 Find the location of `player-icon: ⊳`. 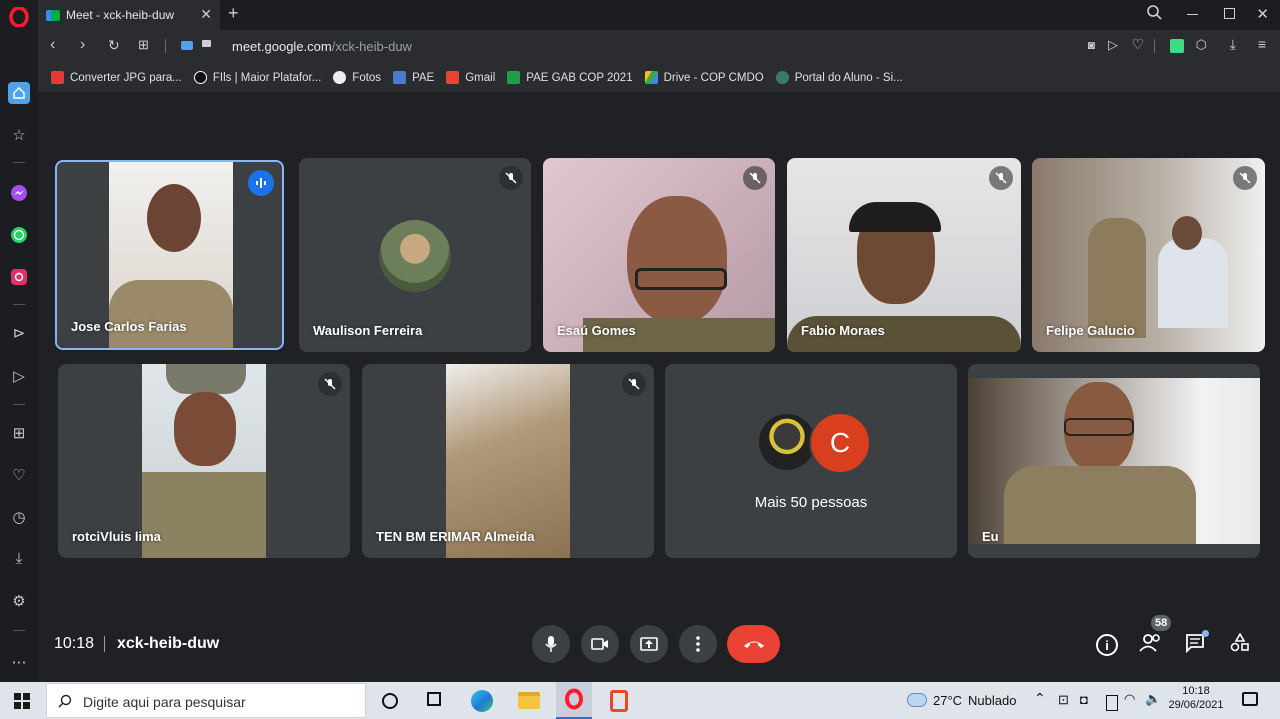

player-icon: ⊳ is located at coordinates (19, 333).